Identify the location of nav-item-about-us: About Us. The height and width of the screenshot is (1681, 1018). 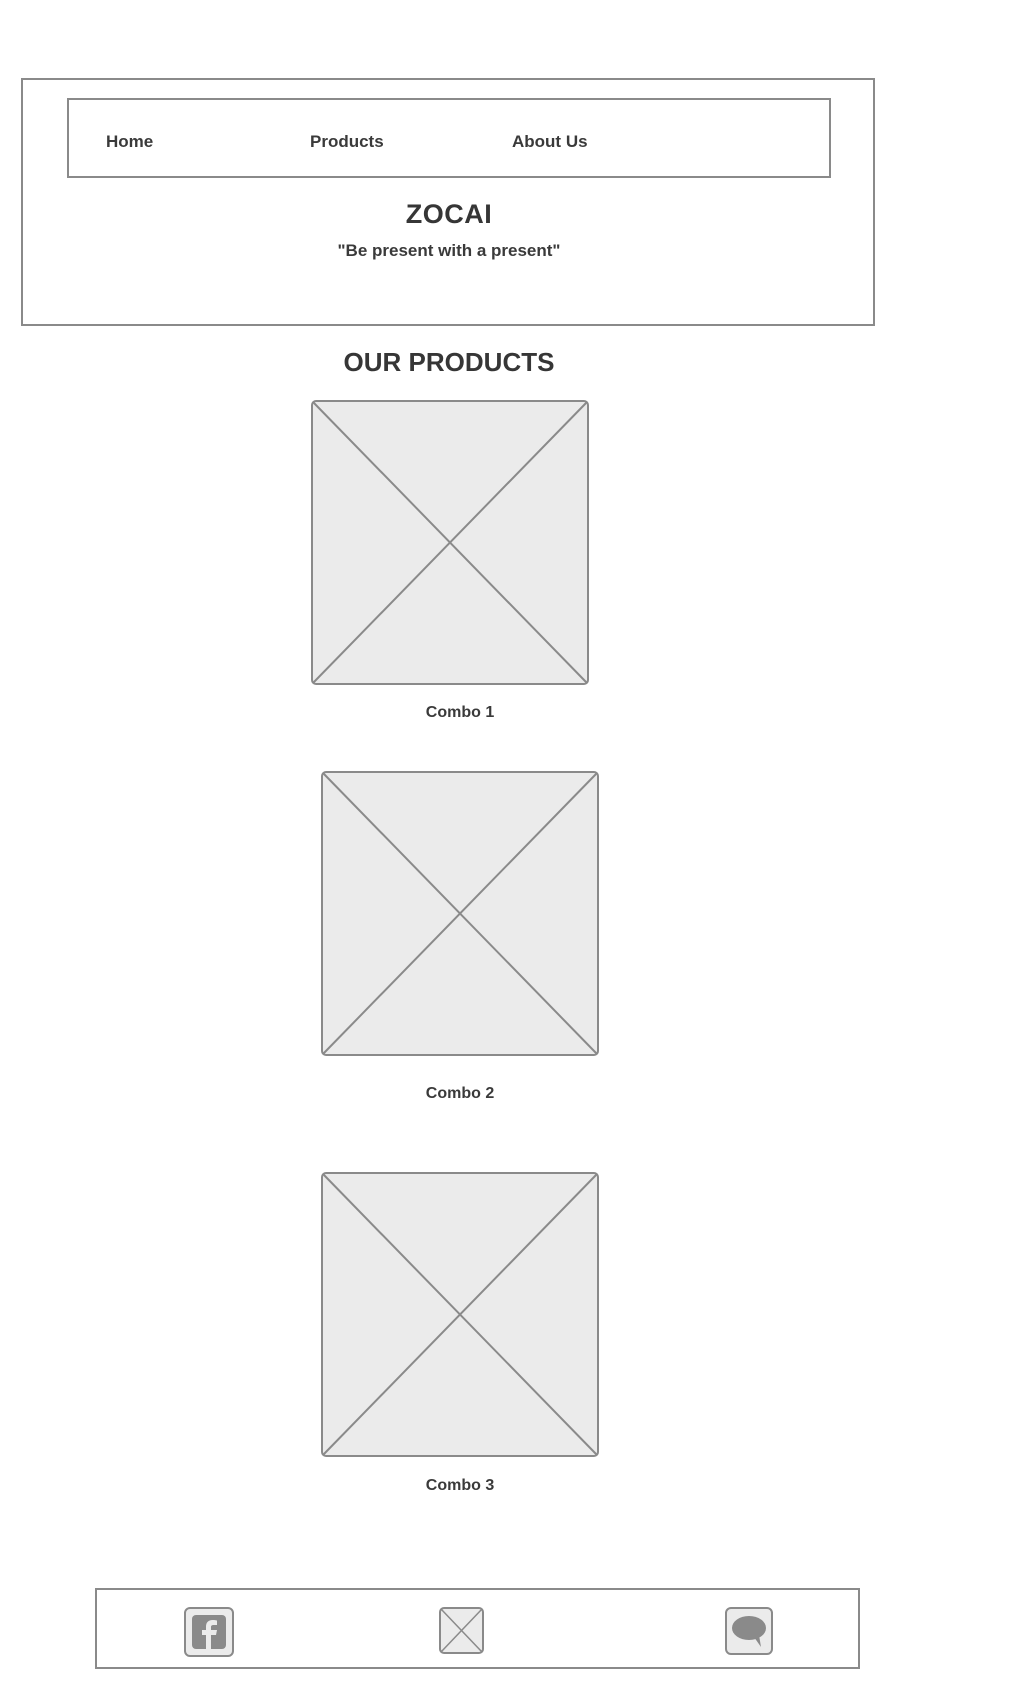
(550, 142).